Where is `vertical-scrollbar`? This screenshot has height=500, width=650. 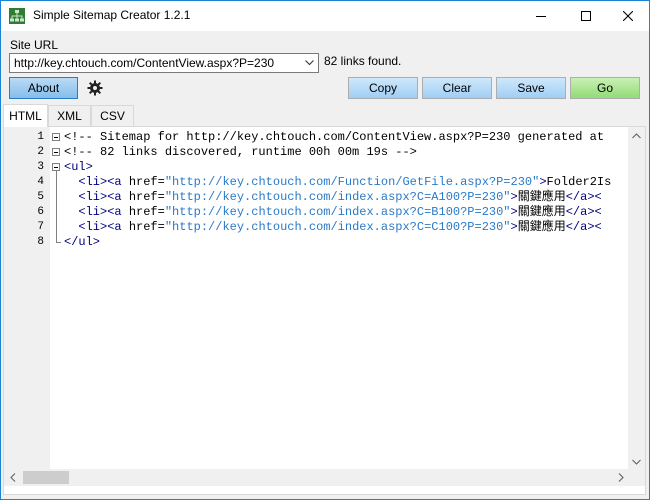 vertical-scrollbar is located at coordinates (636, 298).